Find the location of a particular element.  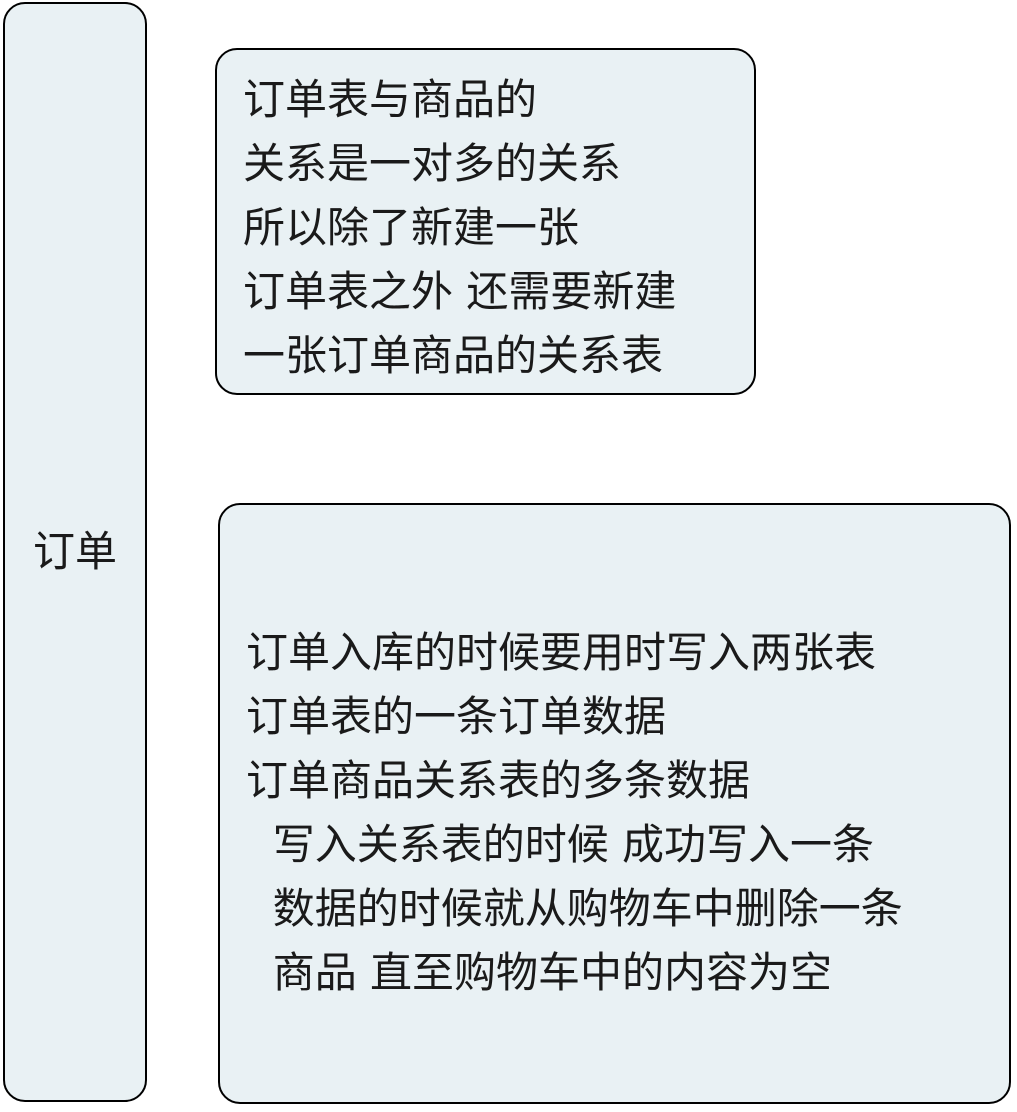

root-node-order: 订单 is located at coordinates (75, 552).